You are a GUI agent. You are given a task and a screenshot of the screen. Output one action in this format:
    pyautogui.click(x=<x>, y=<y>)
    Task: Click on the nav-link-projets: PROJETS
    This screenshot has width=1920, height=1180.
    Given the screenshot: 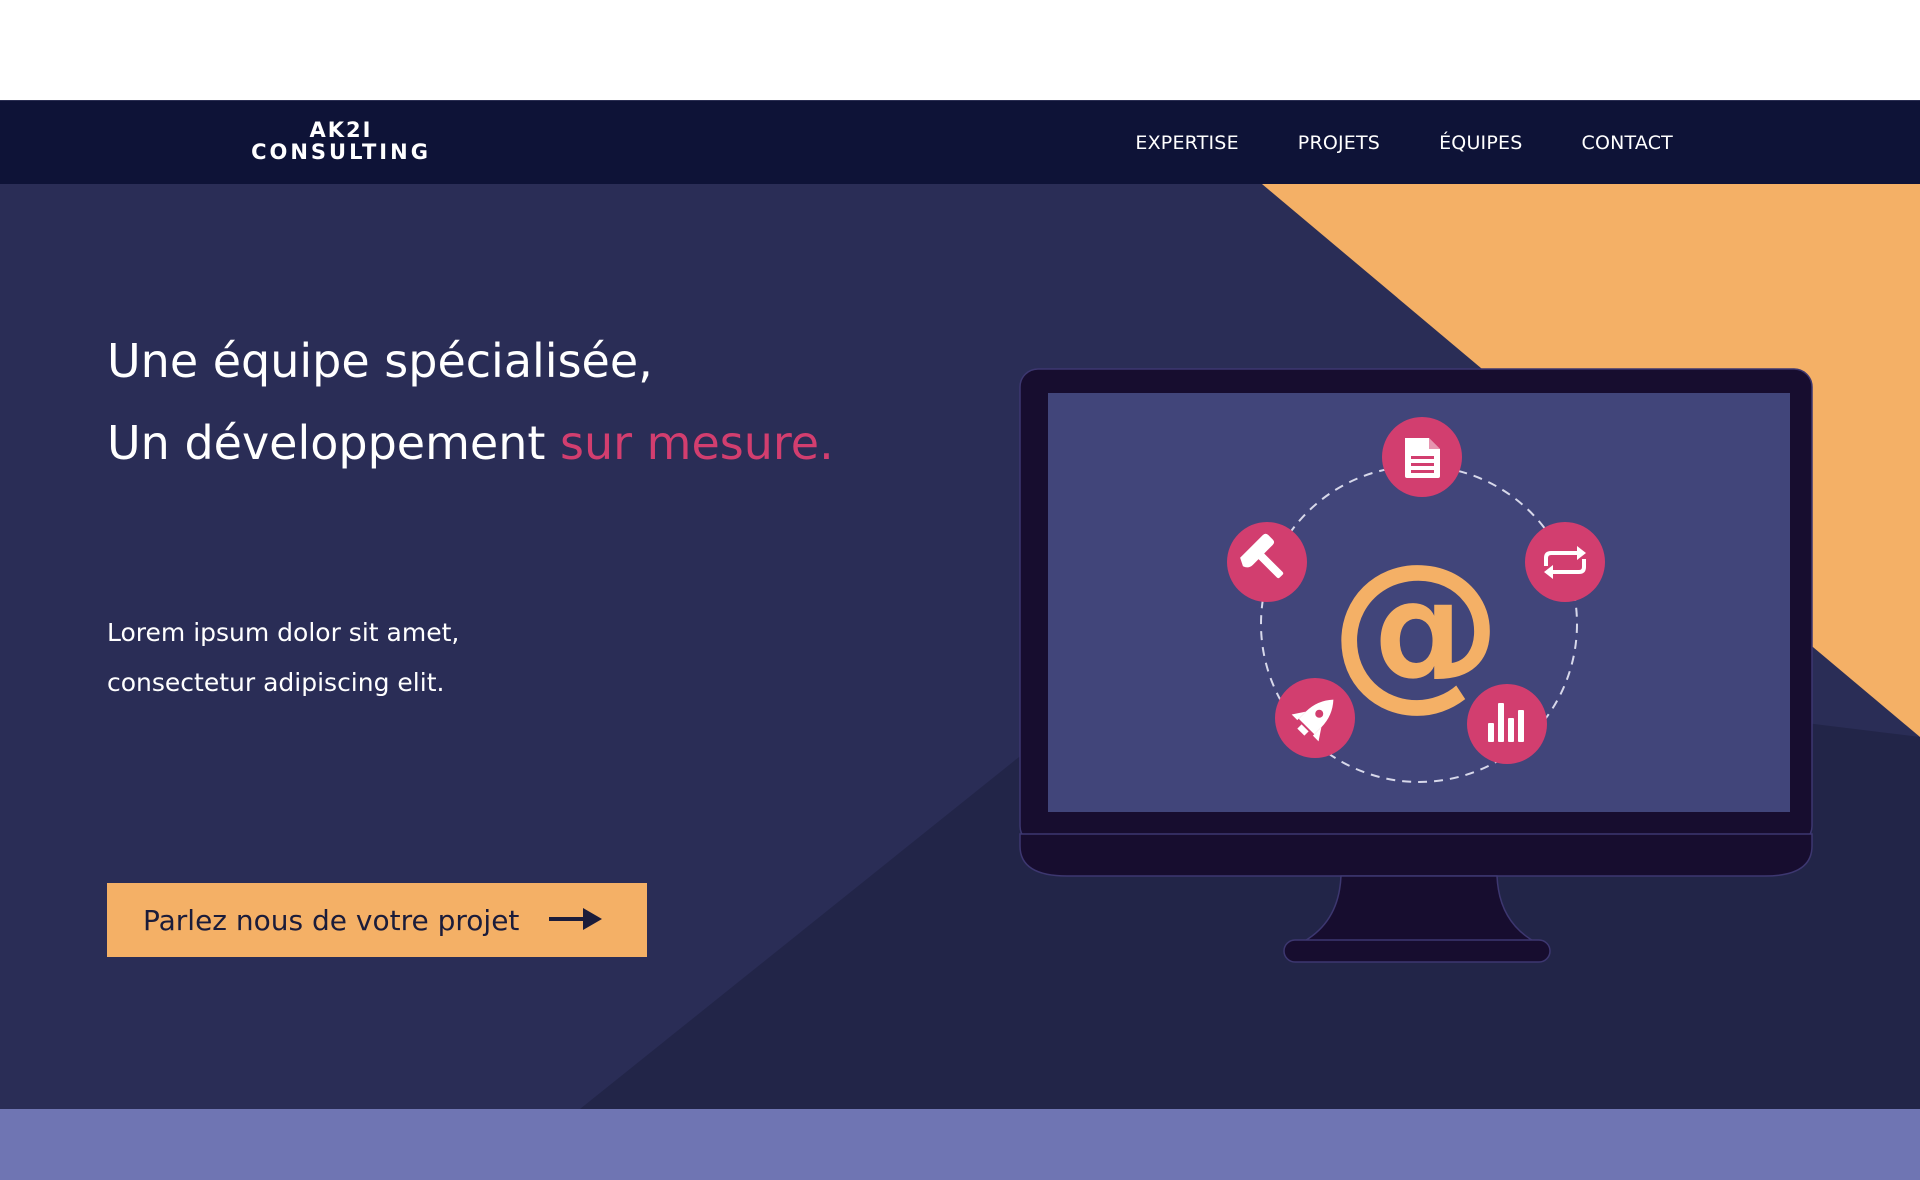 What is the action you would take?
    pyautogui.click(x=1339, y=143)
    